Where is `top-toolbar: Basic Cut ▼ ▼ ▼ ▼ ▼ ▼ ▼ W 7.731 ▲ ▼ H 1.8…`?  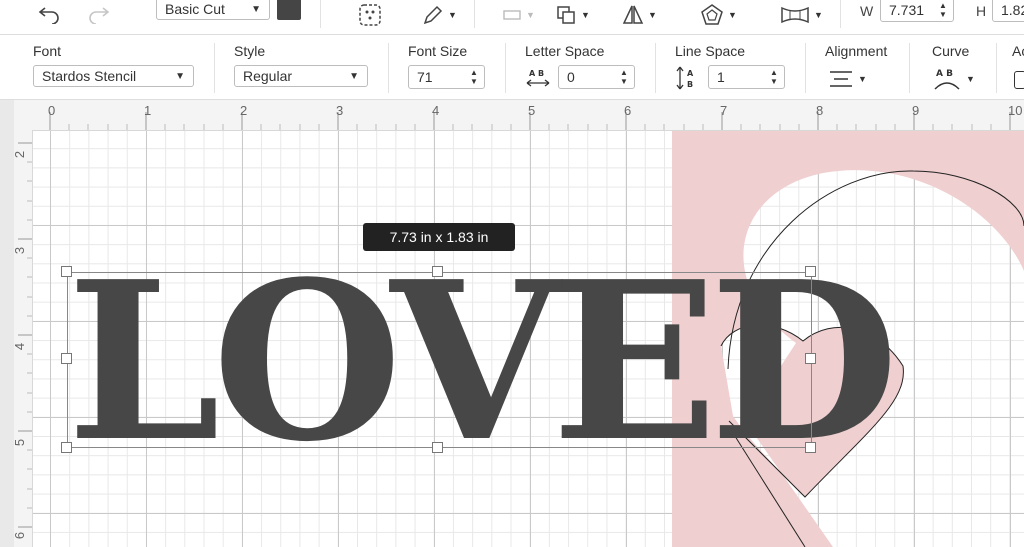 top-toolbar: Basic Cut ▼ ▼ ▼ ▼ ▼ ▼ ▼ W 7.731 ▲ ▼ H 1.8… is located at coordinates (512, 17).